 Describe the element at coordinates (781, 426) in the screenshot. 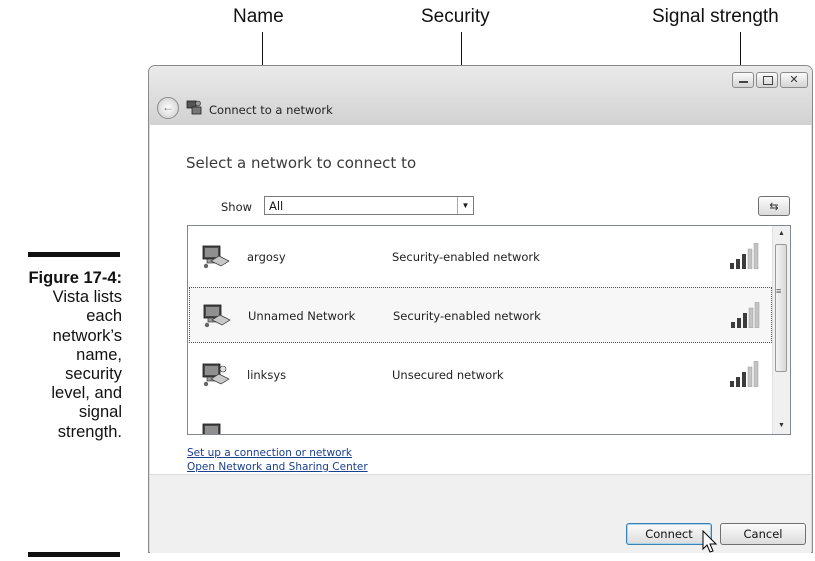

I see `scroll-down-icon: ▼` at that location.